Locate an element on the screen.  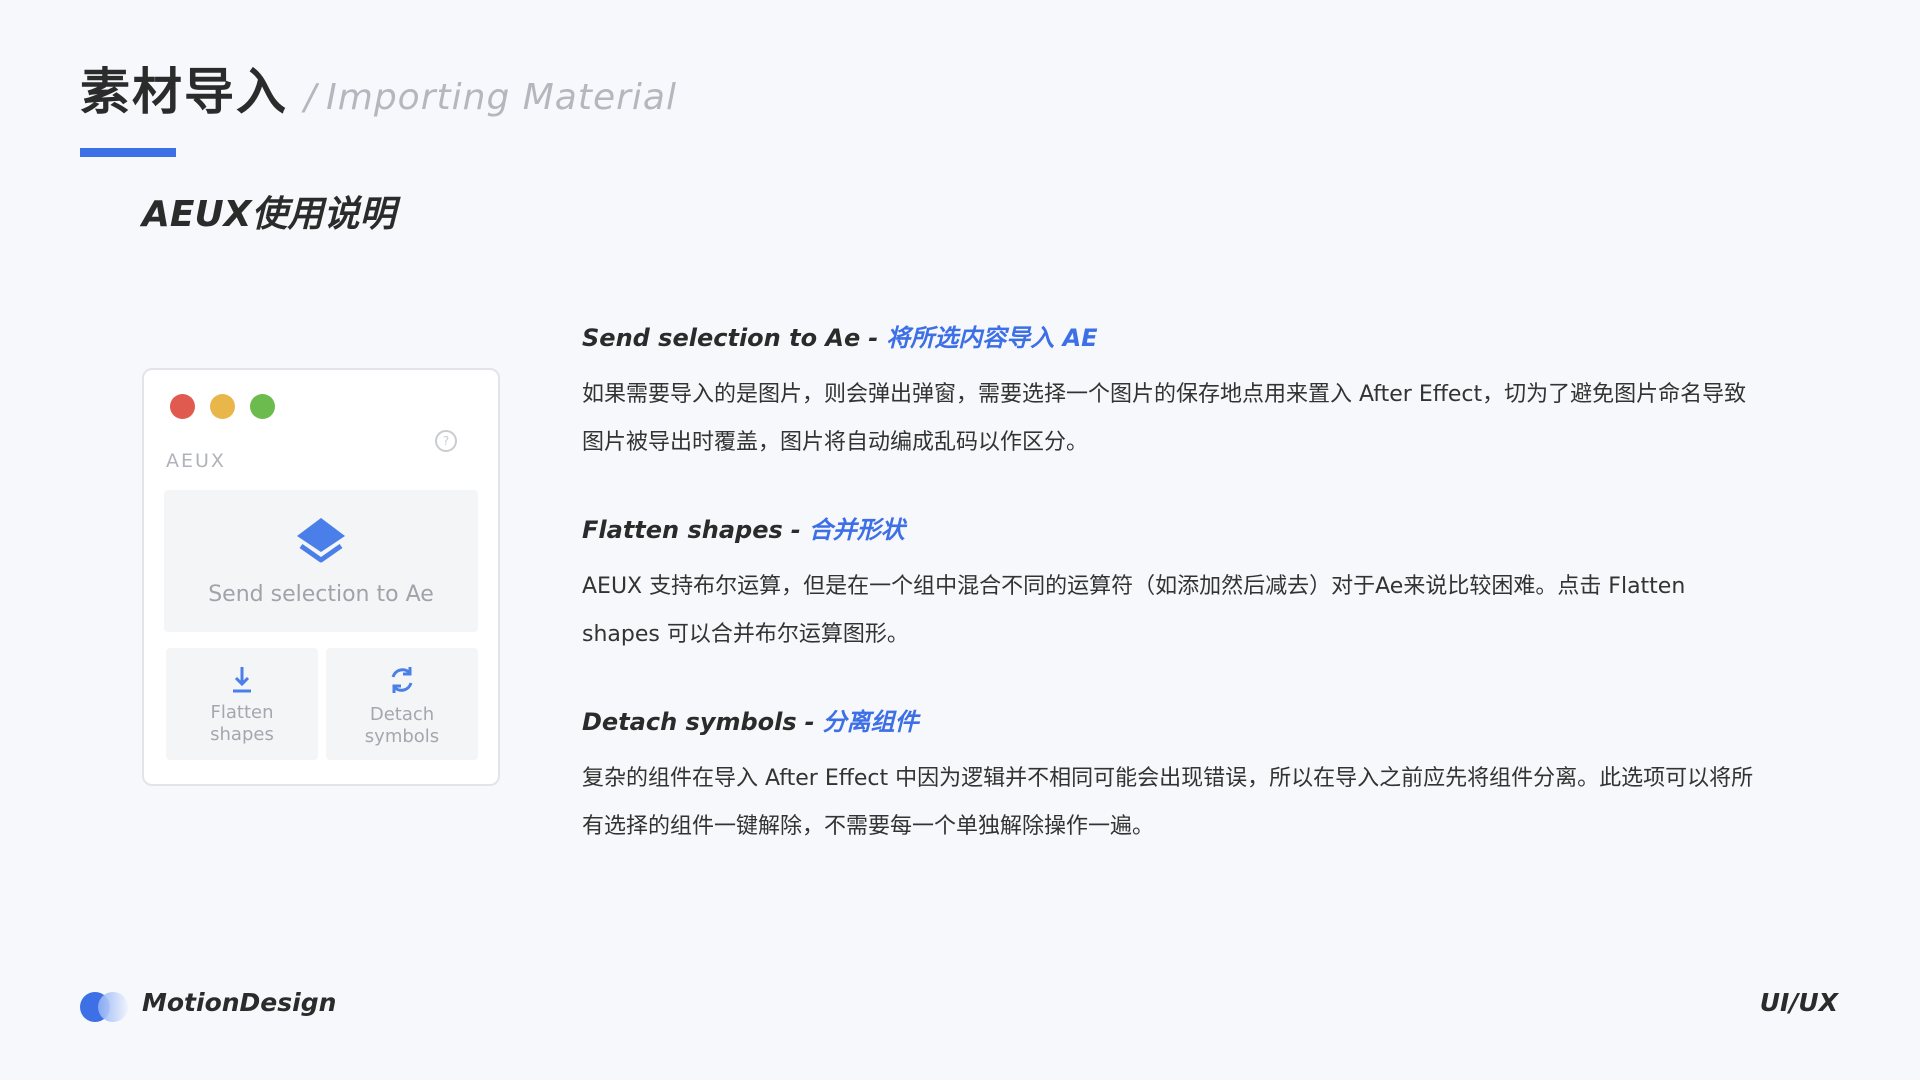
brand-logo-icon is located at coordinates (105, 1007).